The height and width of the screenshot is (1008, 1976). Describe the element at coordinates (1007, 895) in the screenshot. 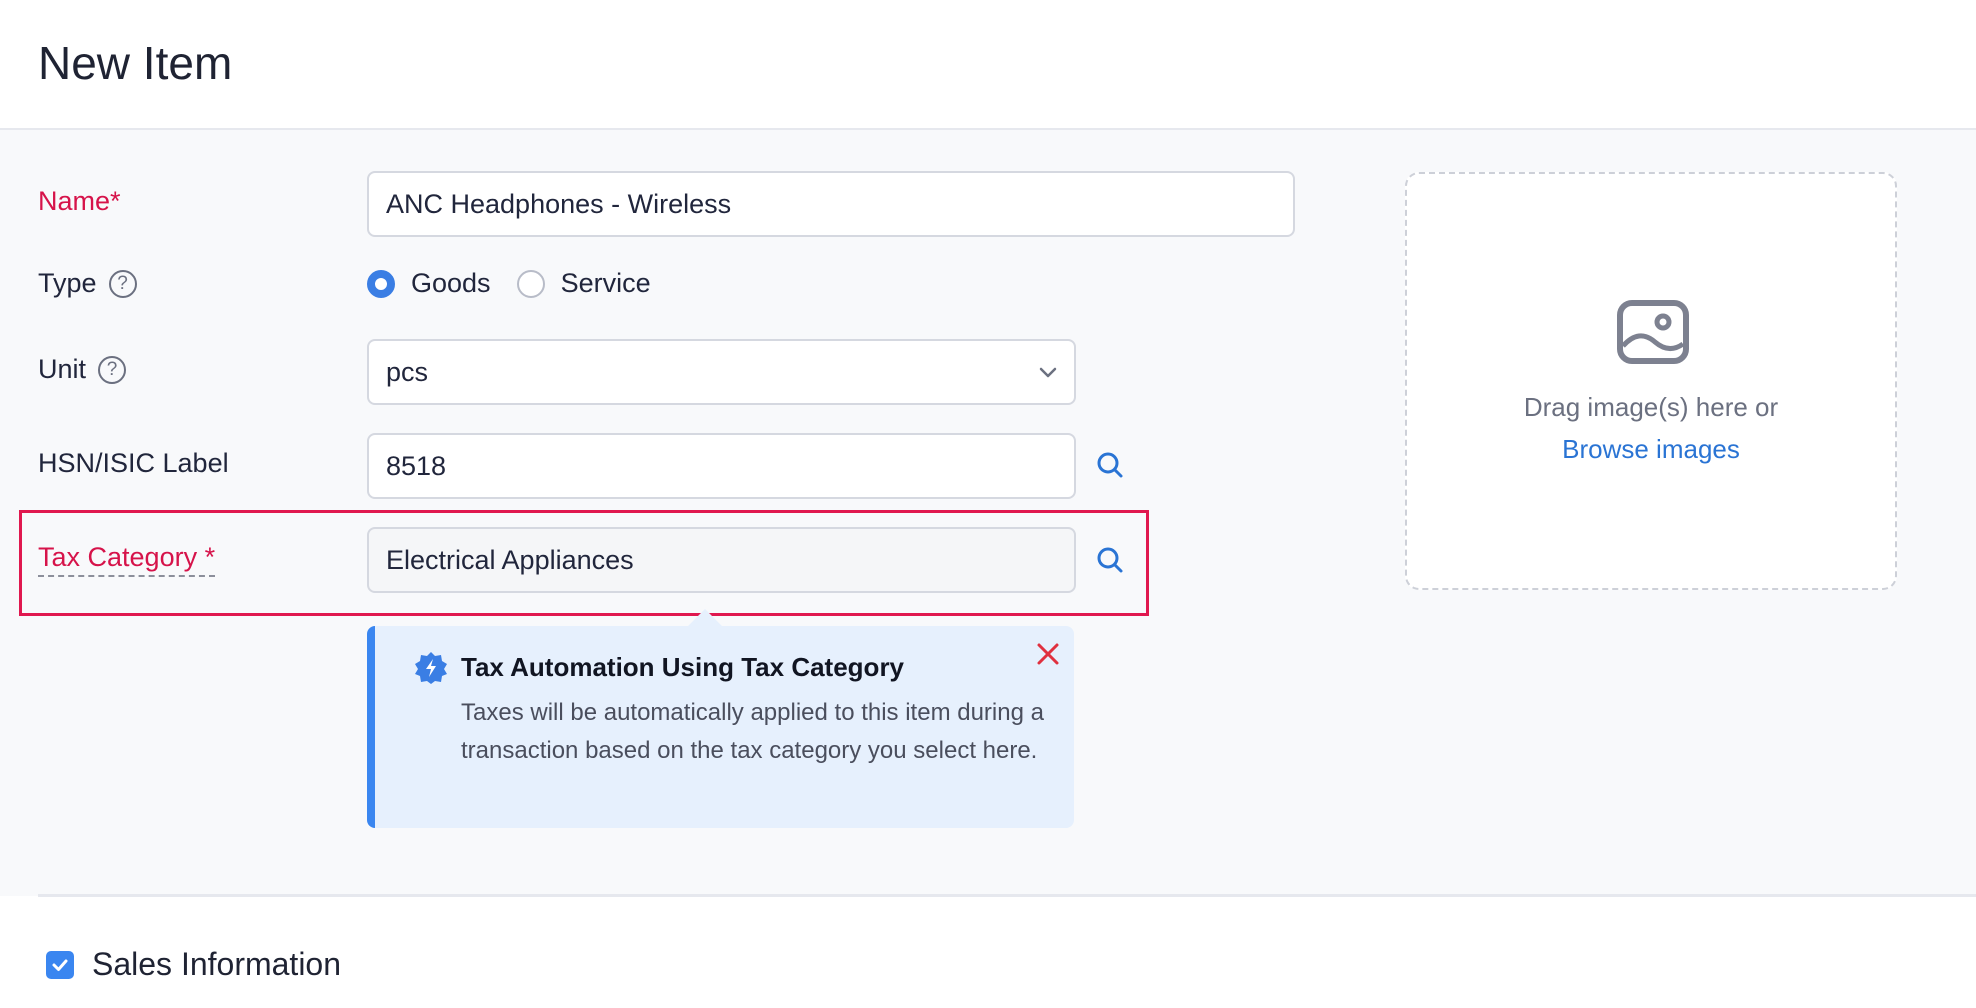

I see `section-divider` at that location.